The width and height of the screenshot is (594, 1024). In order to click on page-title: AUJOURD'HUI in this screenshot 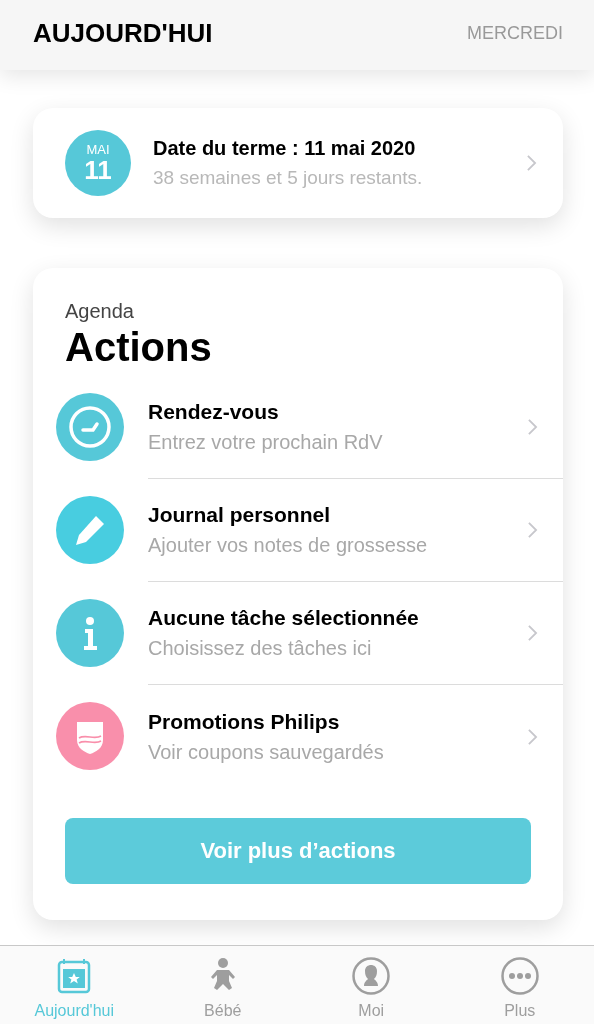, I will do `click(123, 33)`.